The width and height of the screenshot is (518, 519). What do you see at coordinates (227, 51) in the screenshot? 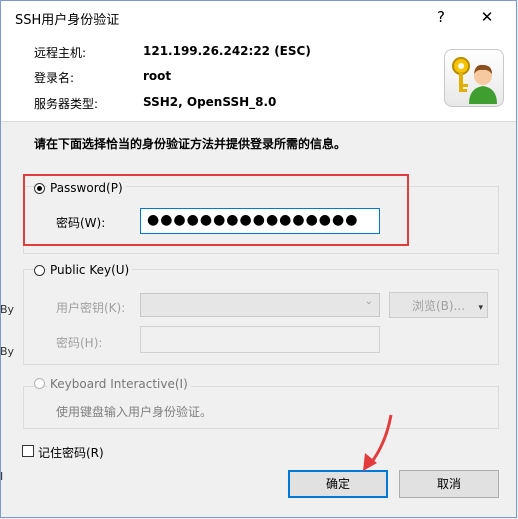
I see `remote-host-value: 121.199.26.242:22 (ESC)` at bounding box center [227, 51].